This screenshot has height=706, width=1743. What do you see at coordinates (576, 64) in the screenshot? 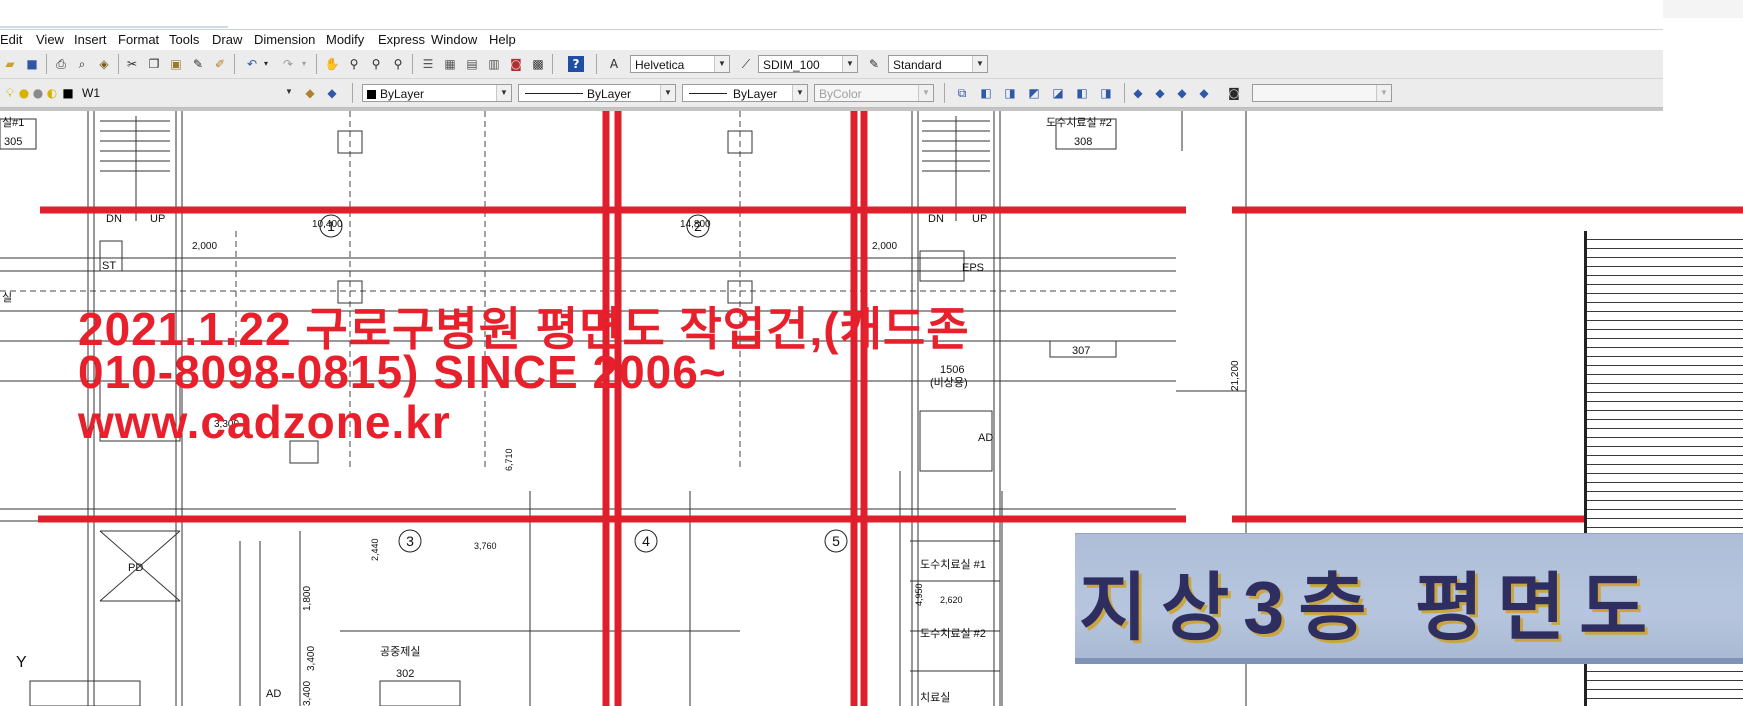
I see `help-icon: ?` at bounding box center [576, 64].